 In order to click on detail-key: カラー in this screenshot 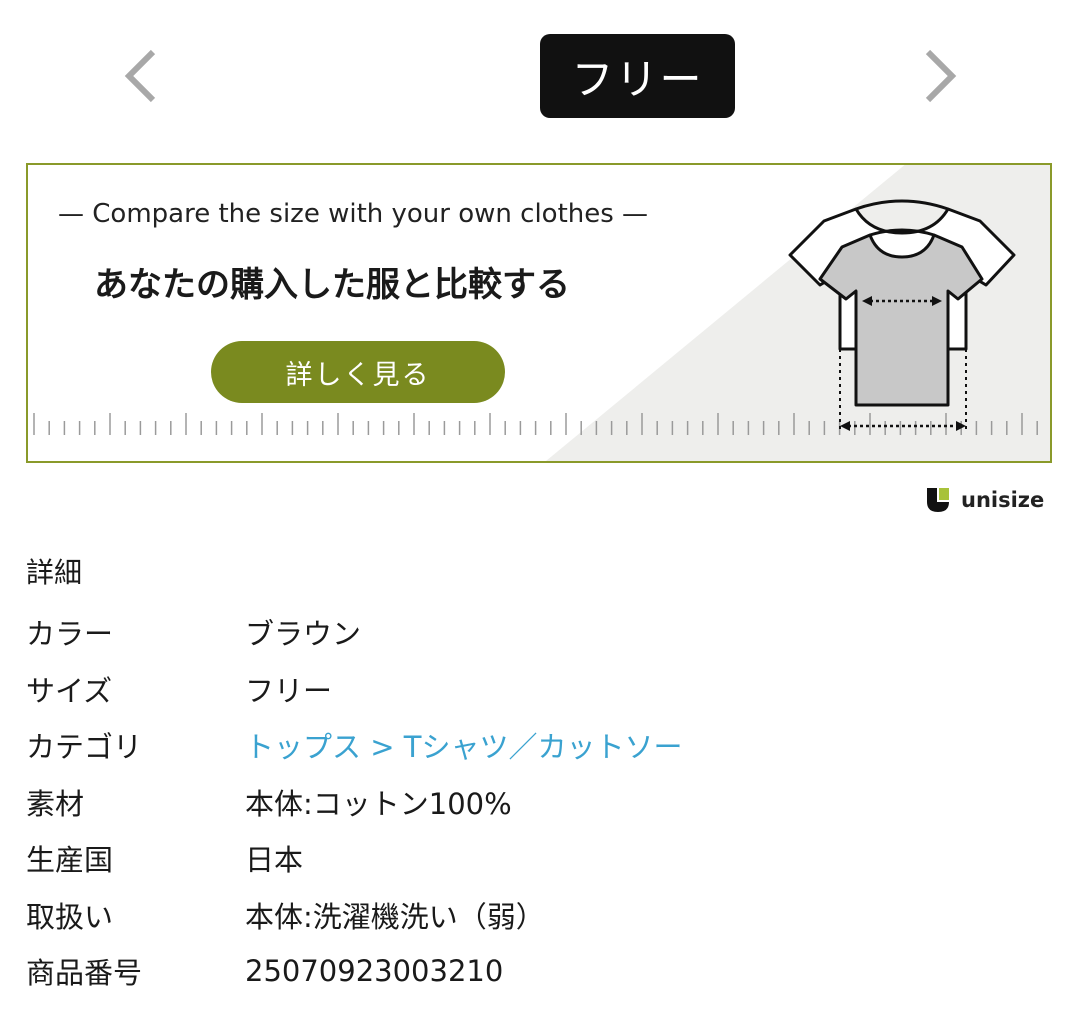, I will do `click(70, 634)`.